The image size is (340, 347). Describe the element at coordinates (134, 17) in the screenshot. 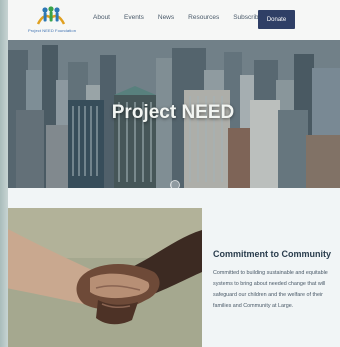

I see `nav-events: Events` at that location.